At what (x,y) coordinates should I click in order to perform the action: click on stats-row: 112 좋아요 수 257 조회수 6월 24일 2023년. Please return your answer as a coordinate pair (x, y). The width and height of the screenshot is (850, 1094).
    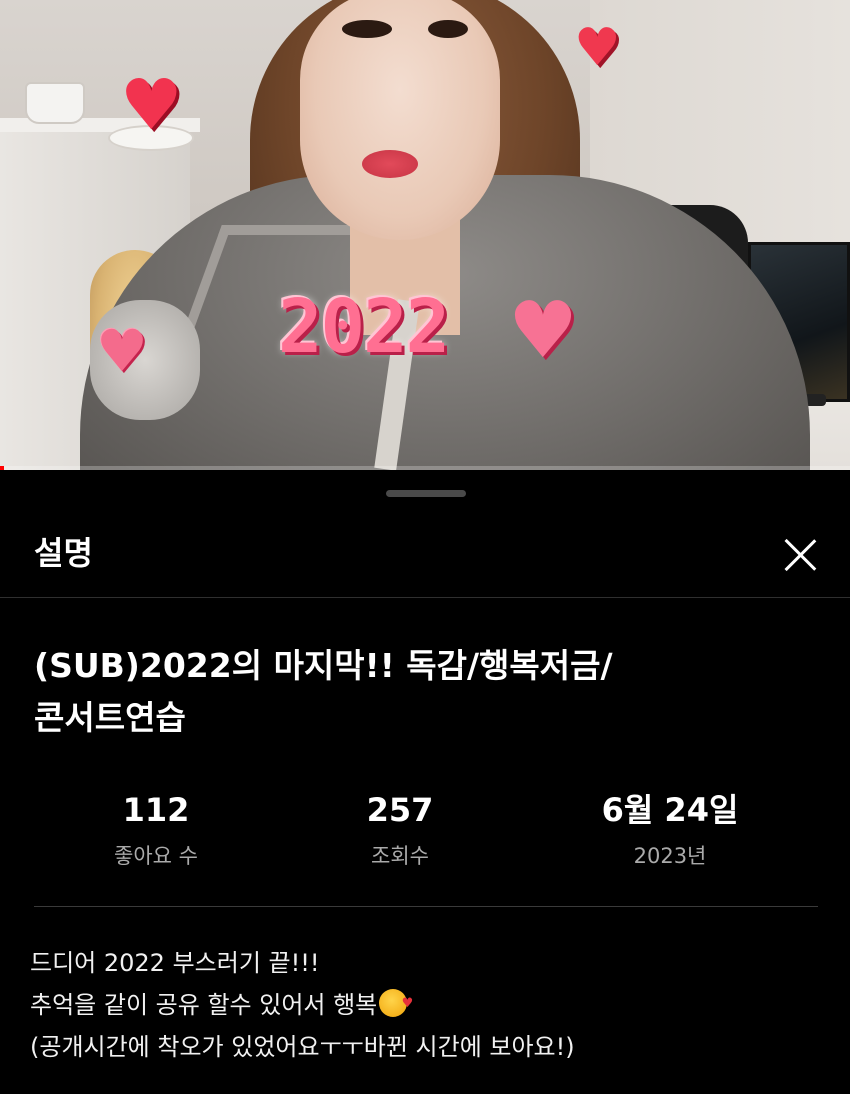
    Looking at the image, I should click on (425, 835).